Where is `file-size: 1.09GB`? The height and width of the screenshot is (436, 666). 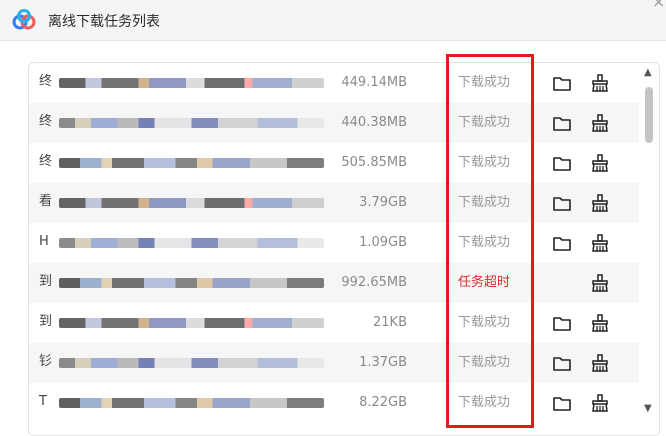
file-size: 1.09GB is located at coordinates (383, 242).